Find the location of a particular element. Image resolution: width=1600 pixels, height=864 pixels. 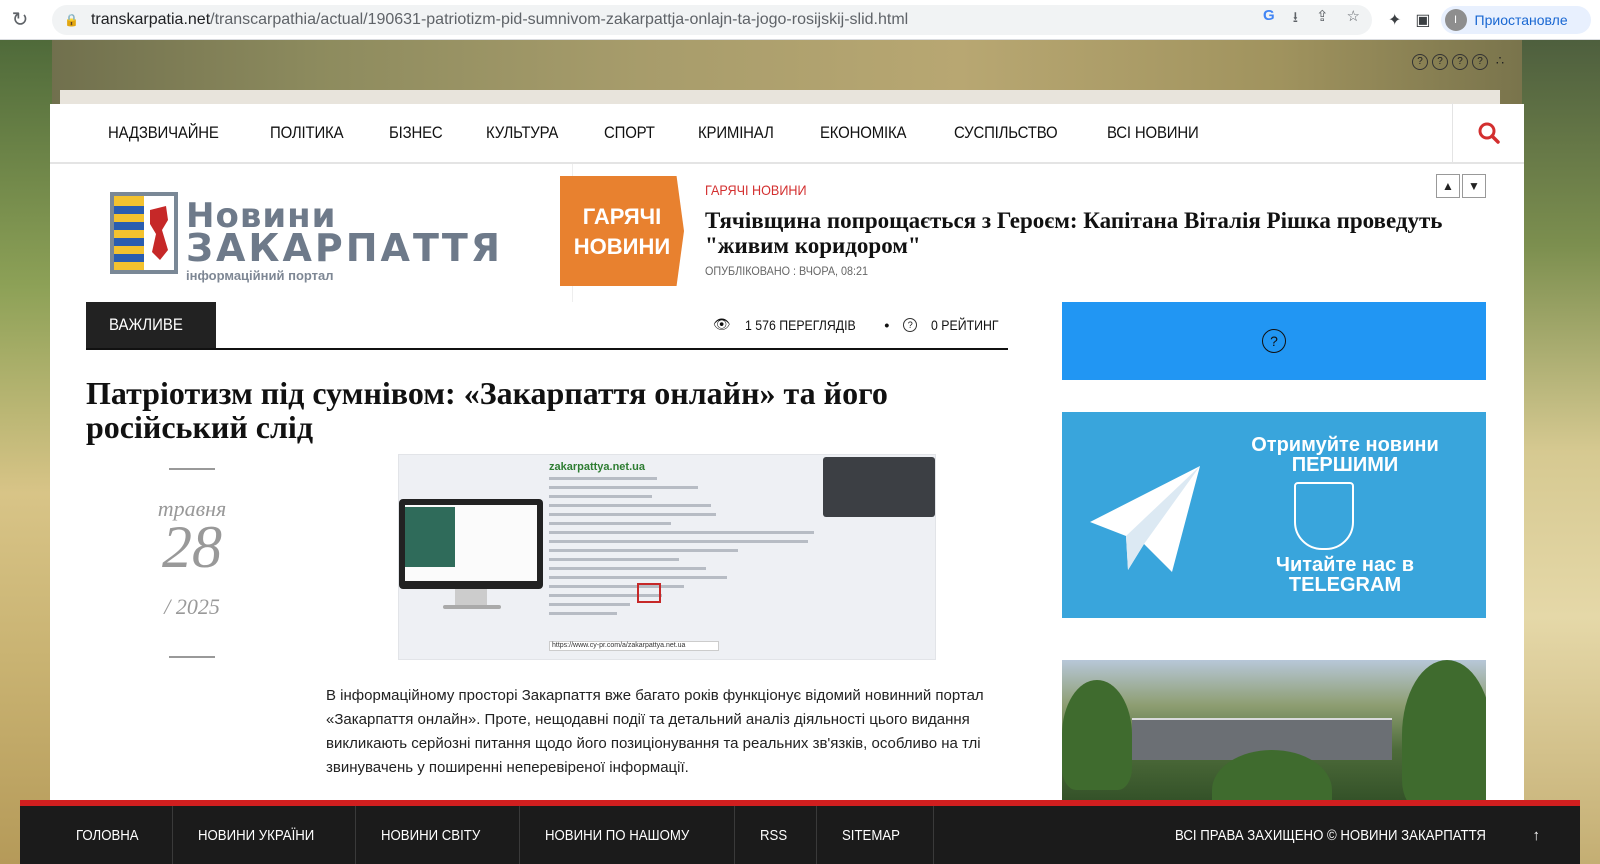

telegram-line-4: TELEGRAM is located at coordinates (1345, 585).